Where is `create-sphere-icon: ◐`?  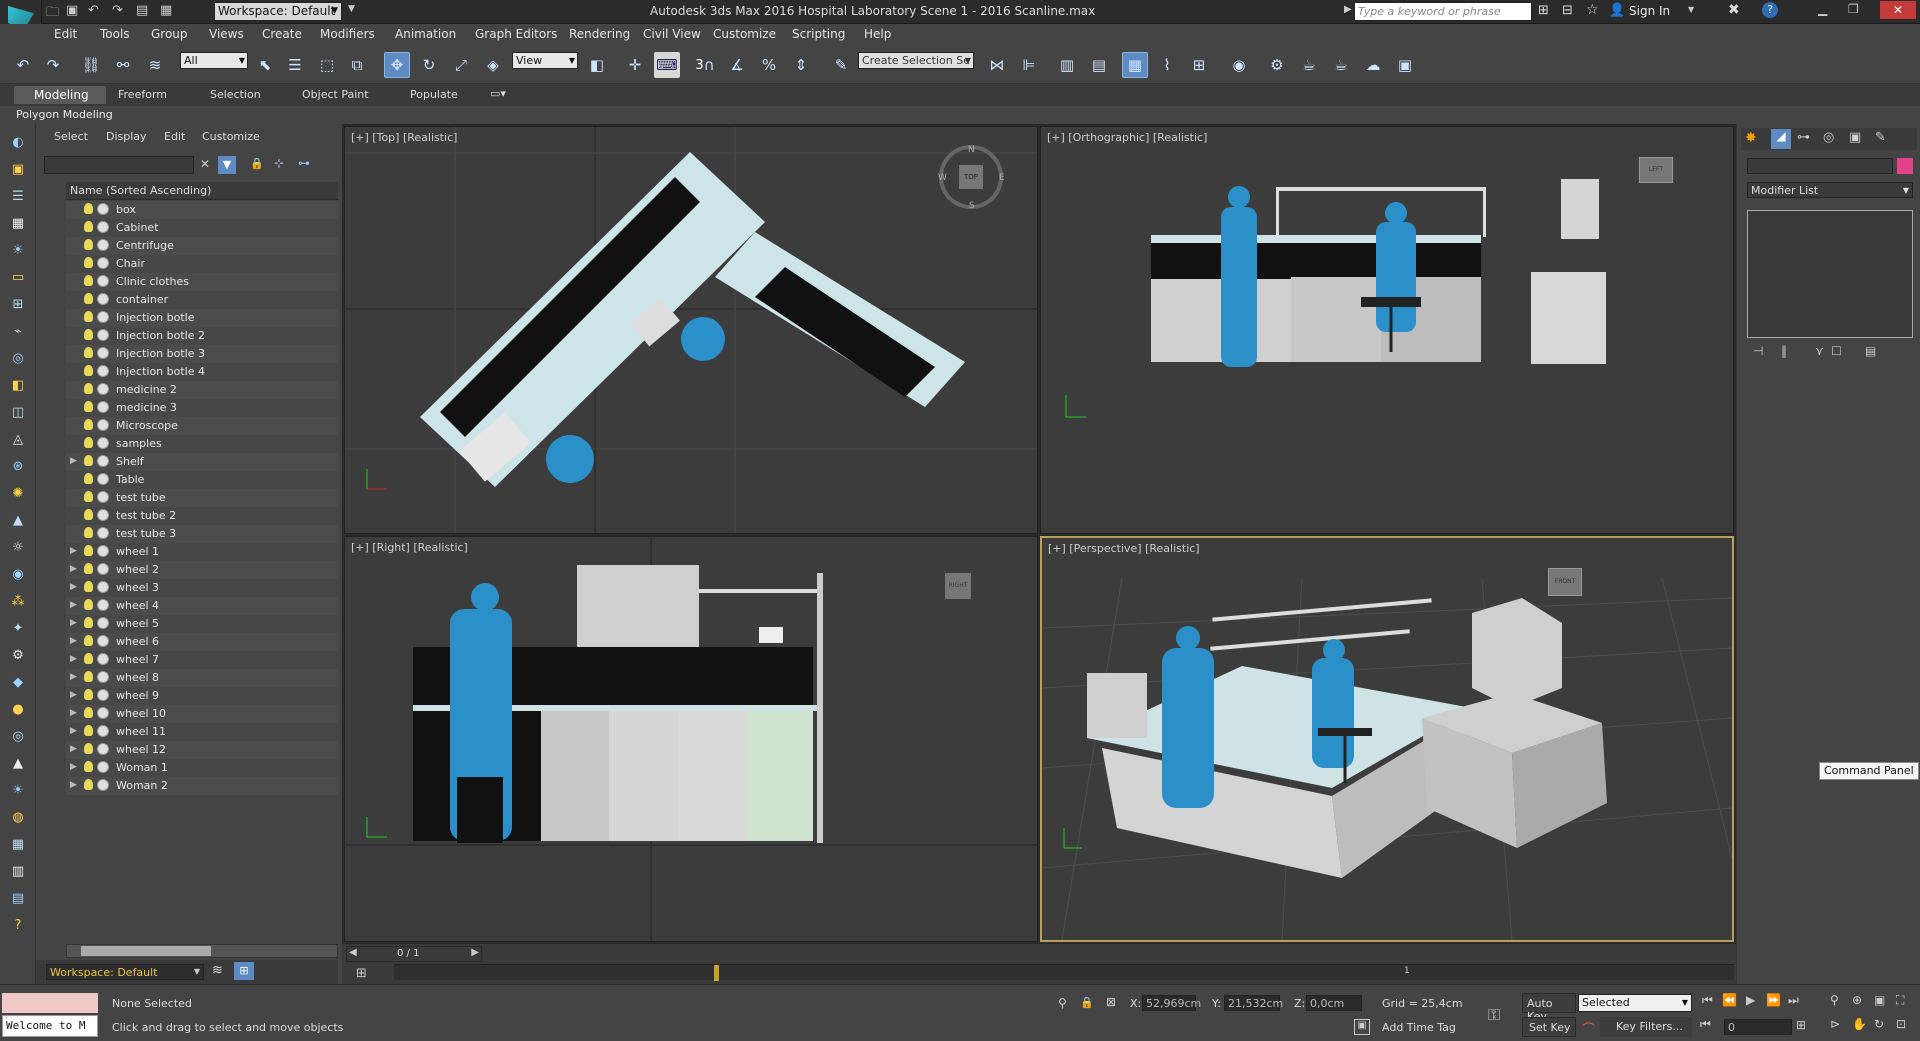
create-sphere-icon: ◐ is located at coordinates (18, 142).